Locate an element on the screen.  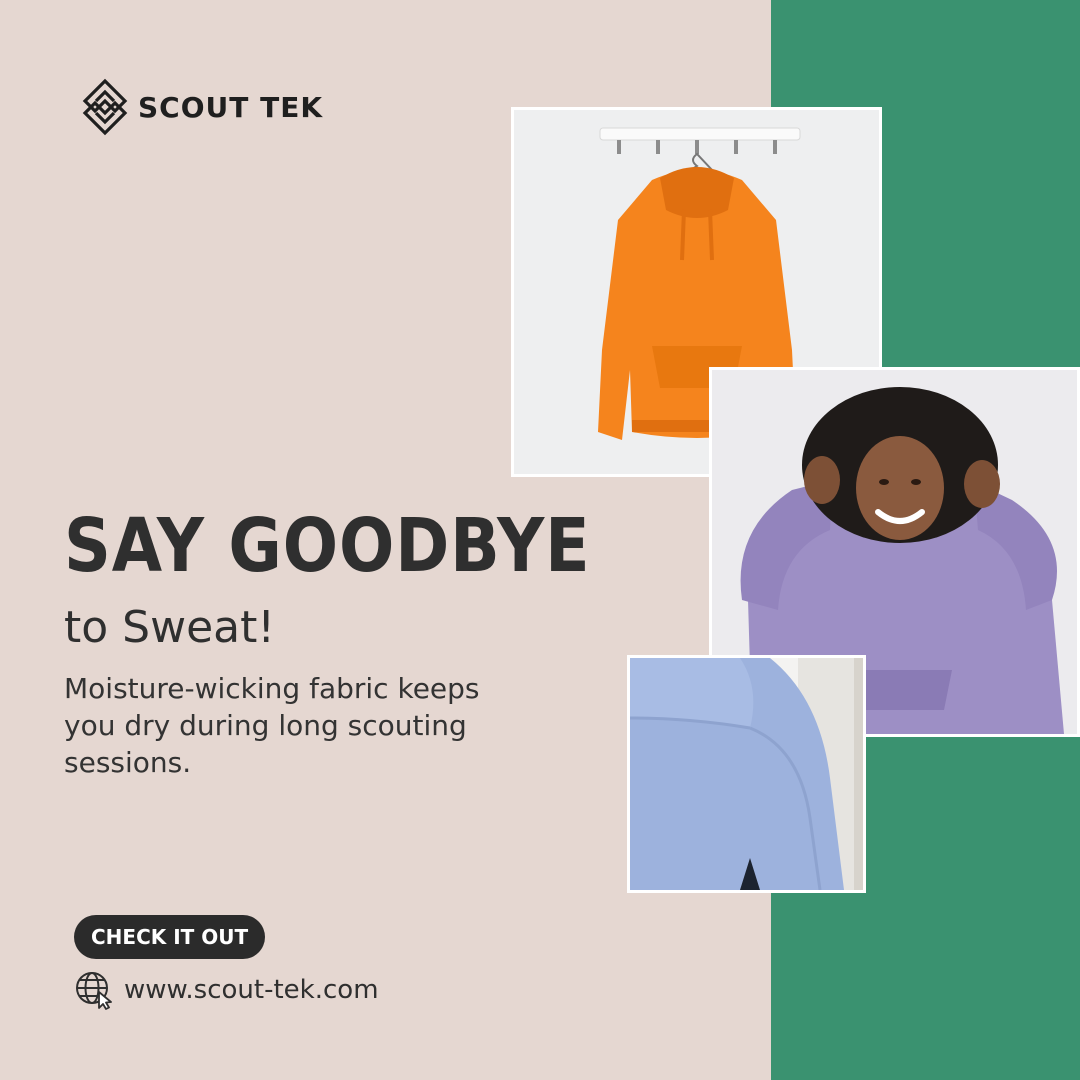
website-url: www.scout-tek.com is located at coordinates (251, 990).